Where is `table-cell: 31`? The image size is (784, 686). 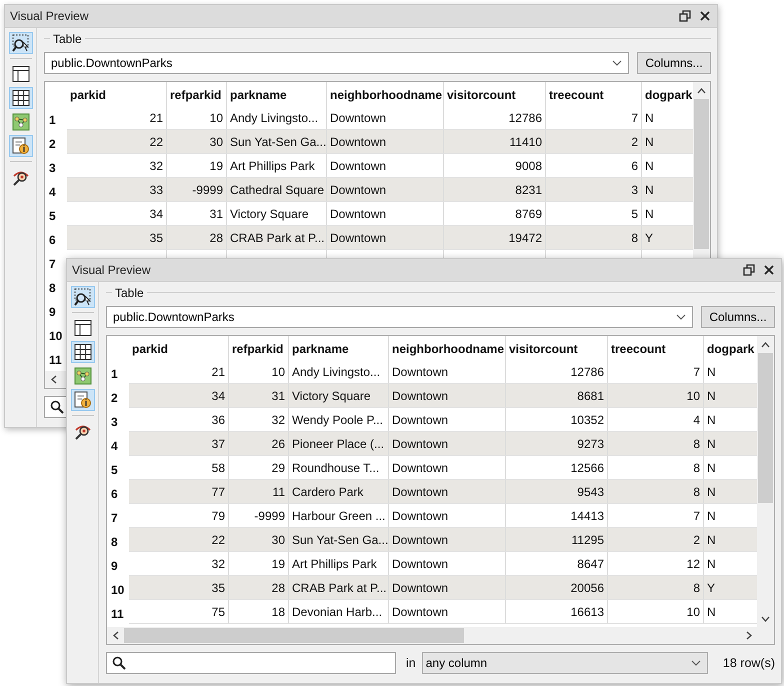
table-cell: 31 is located at coordinates (259, 396).